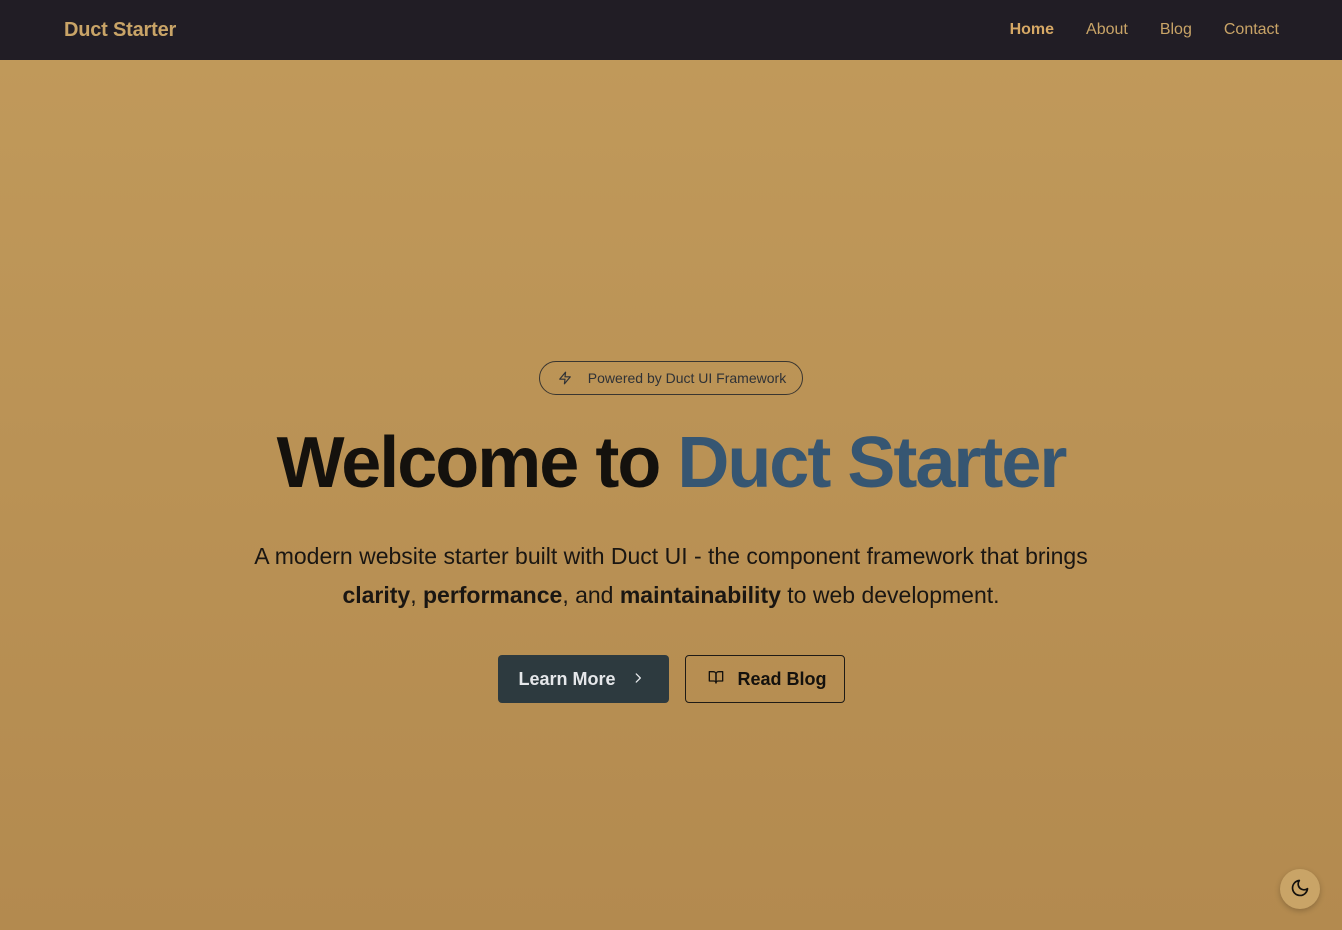 The image size is (1342, 930). I want to click on hero-actions: Learn More Read Blog, so click(671, 679).